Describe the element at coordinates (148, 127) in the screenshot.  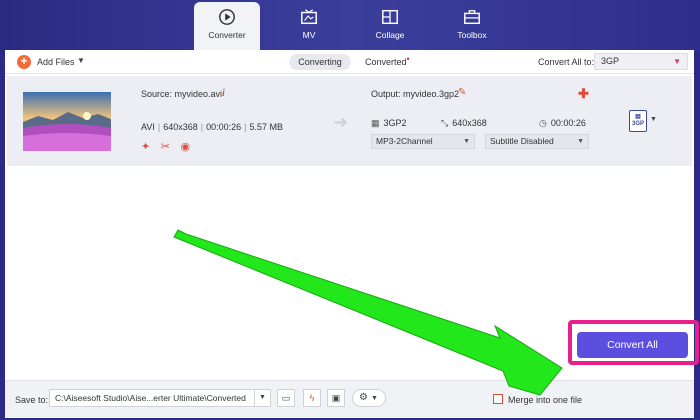
I see `source-container: AVI` at that location.